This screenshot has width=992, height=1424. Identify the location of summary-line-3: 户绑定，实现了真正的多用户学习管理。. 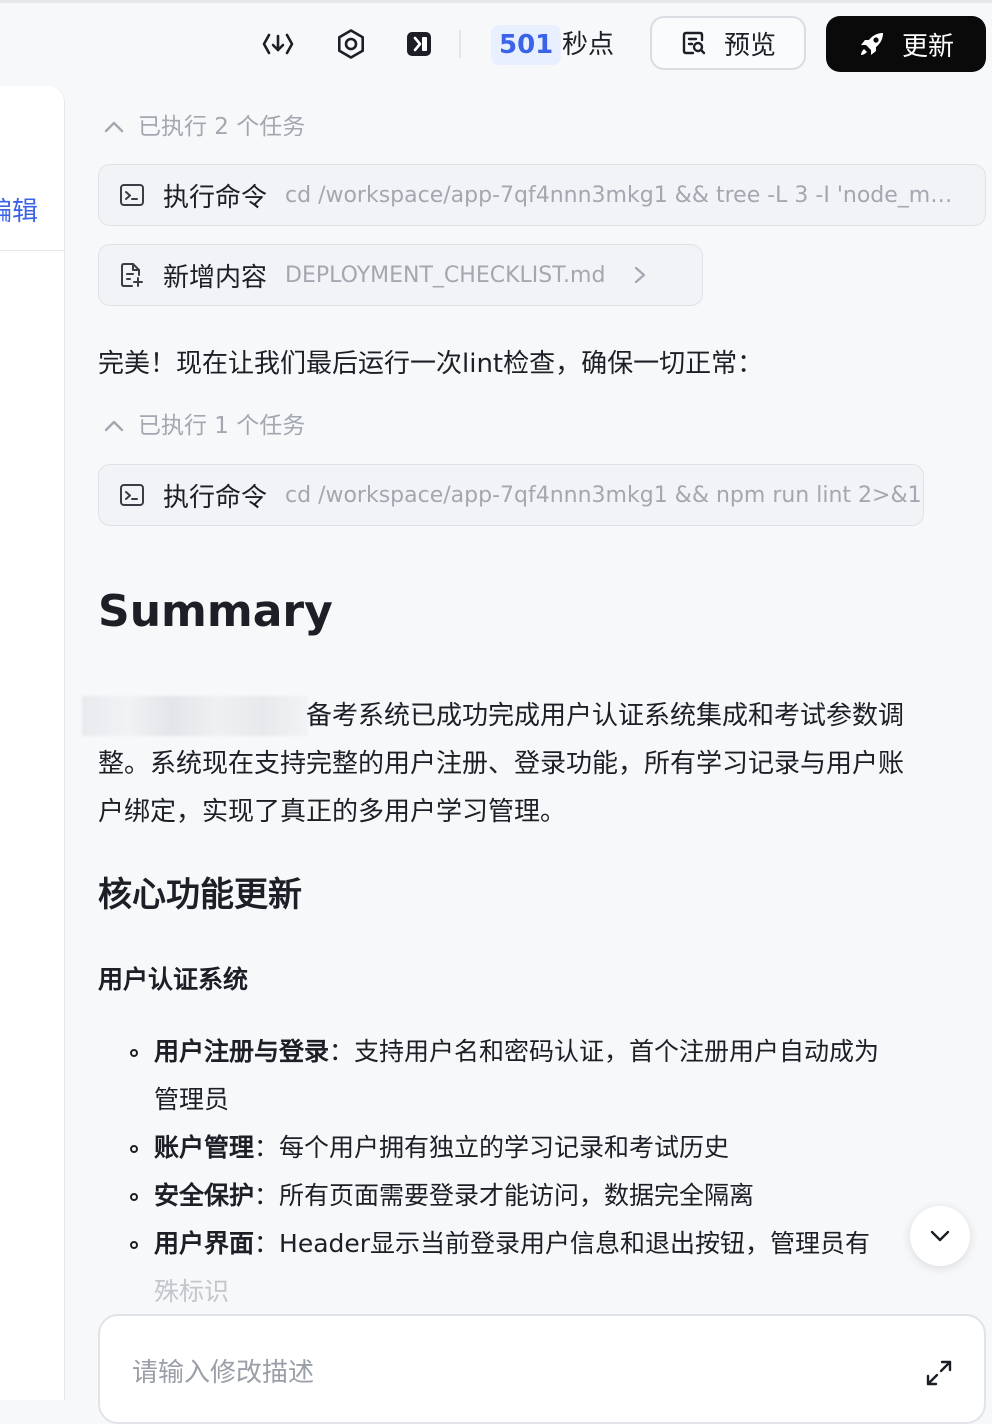
(332, 812).